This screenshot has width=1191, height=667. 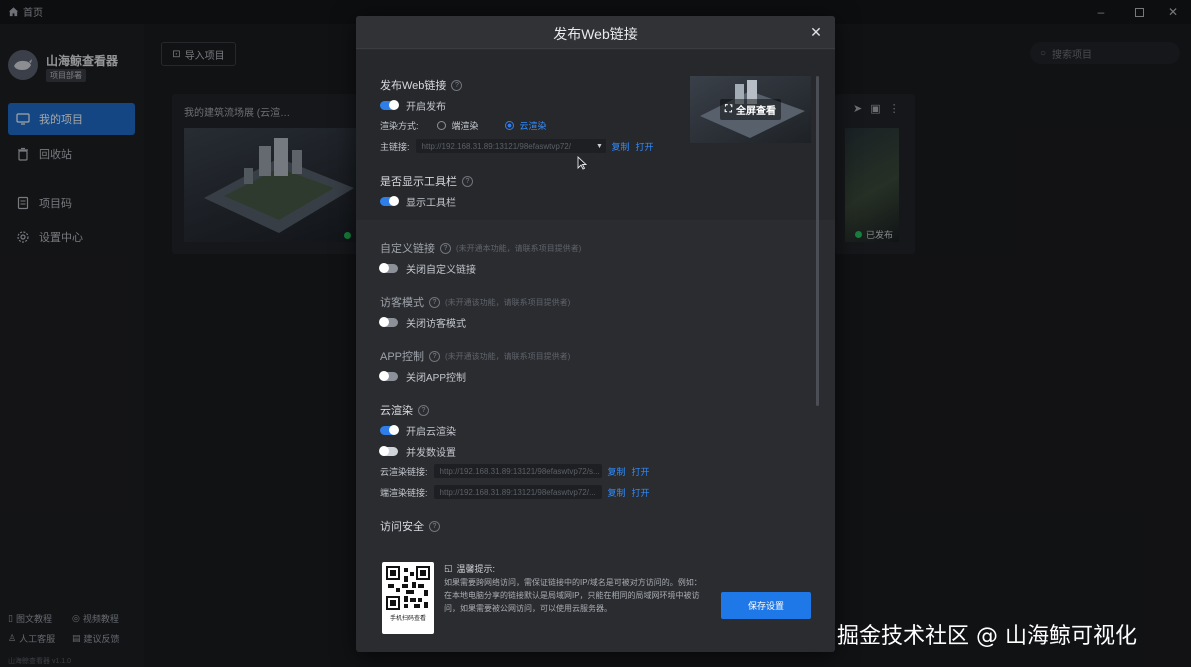 What do you see at coordinates (728, 109) in the screenshot?
I see `fullscreen-icon: ⛶` at bounding box center [728, 109].